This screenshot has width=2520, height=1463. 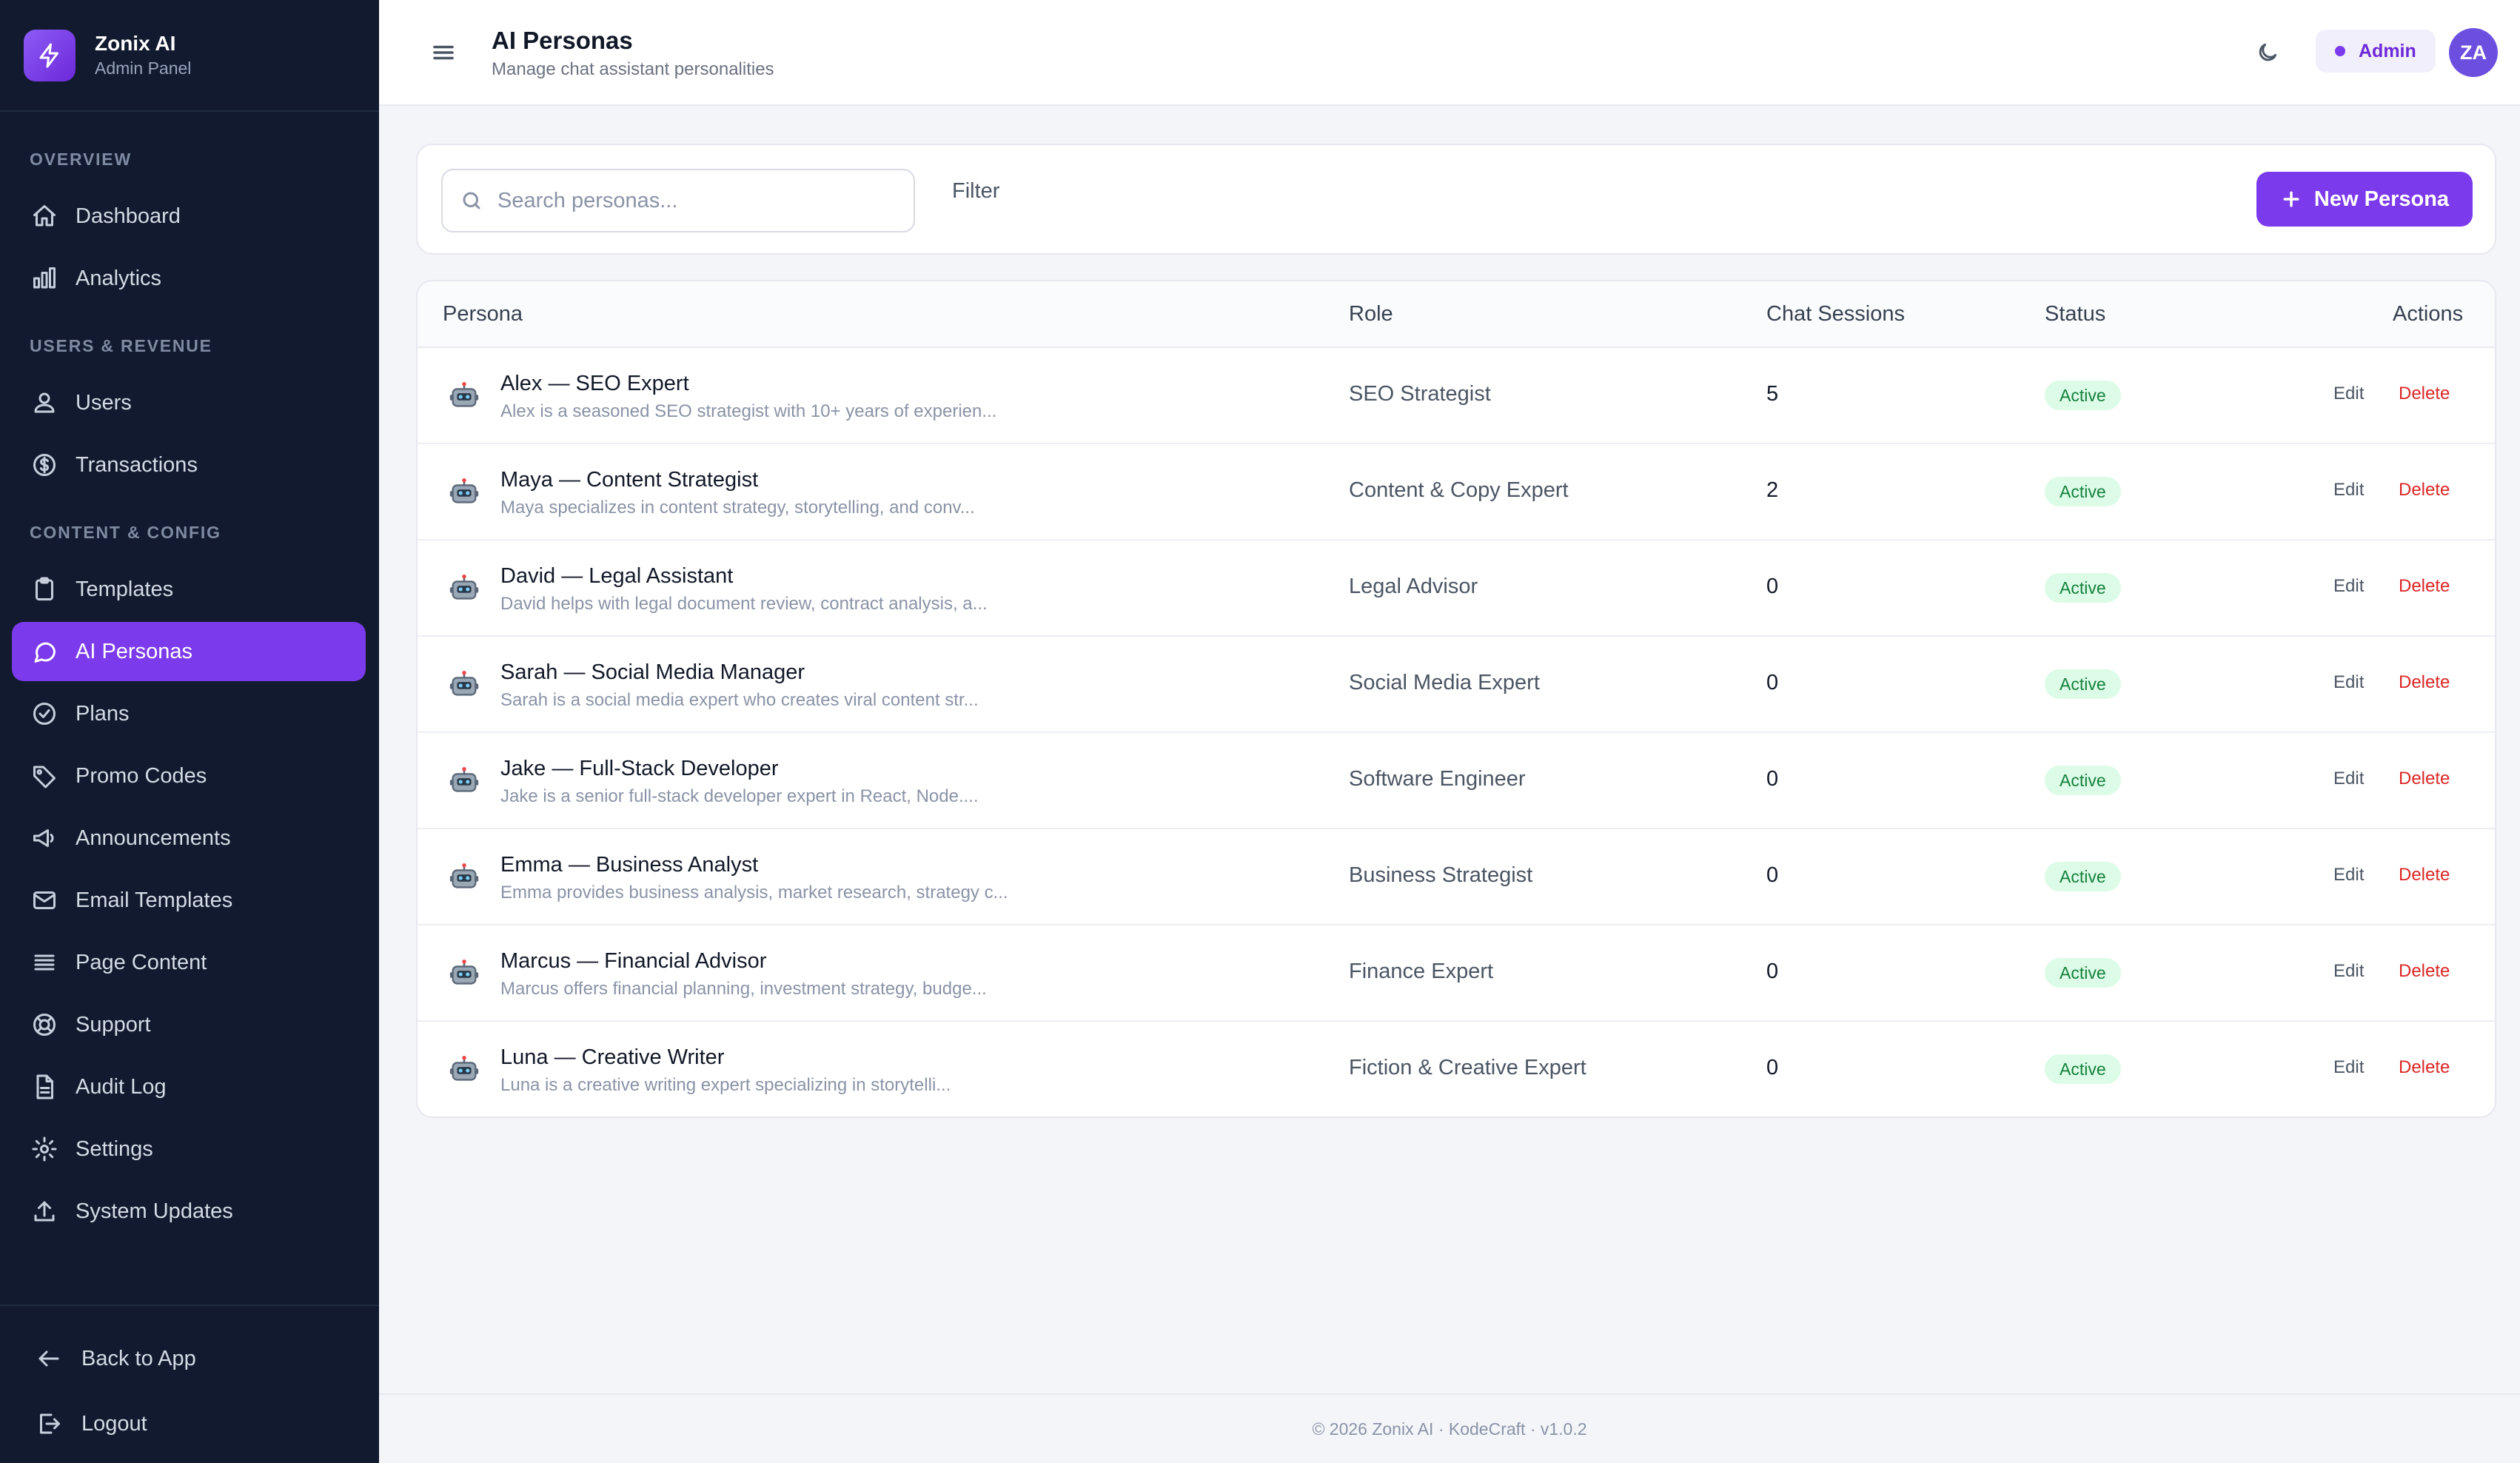 I want to click on sidebar-item-label: Analytics, so click(x=119, y=278).